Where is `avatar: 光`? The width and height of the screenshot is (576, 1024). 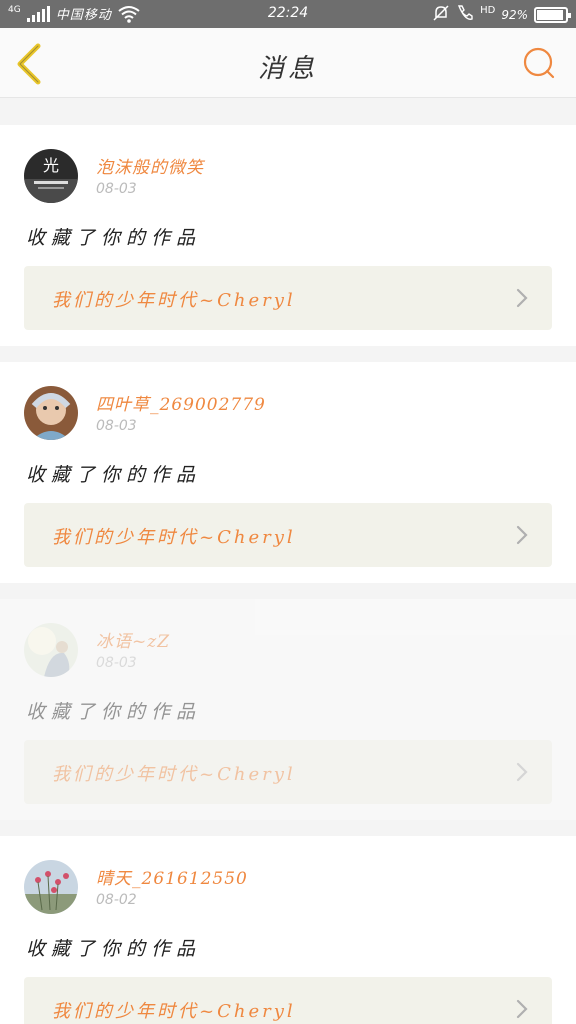 avatar: 光 is located at coordinates (51, 176).